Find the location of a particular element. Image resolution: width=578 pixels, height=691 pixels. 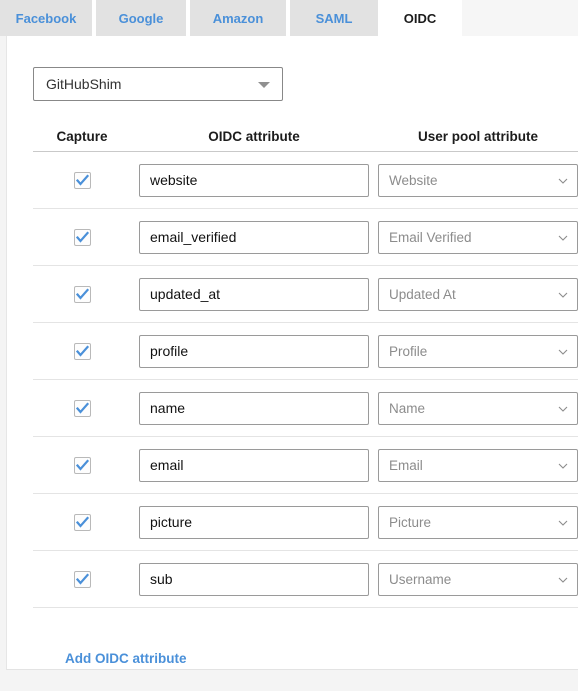

oidc-attribute-input: updated_at is located at coordinates (254, 294).